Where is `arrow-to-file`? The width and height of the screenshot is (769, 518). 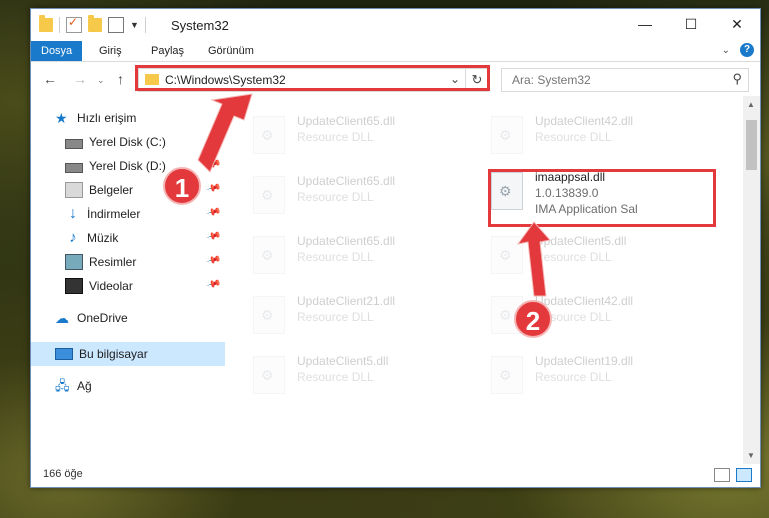 arrow-to-file is located at coordinates (533, 259).